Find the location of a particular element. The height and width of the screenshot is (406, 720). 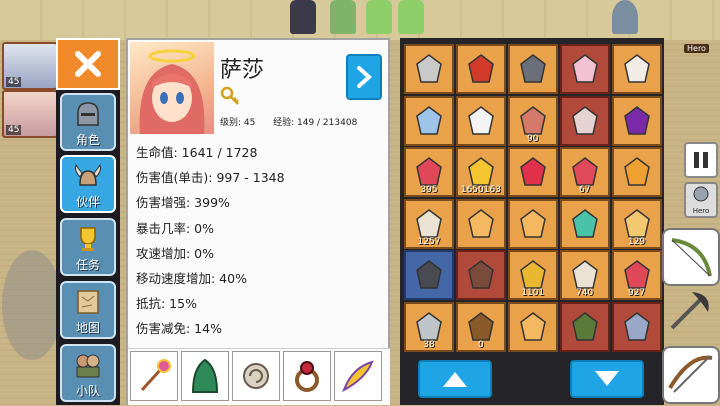

sword-icon is located at coordinates (429, 120).